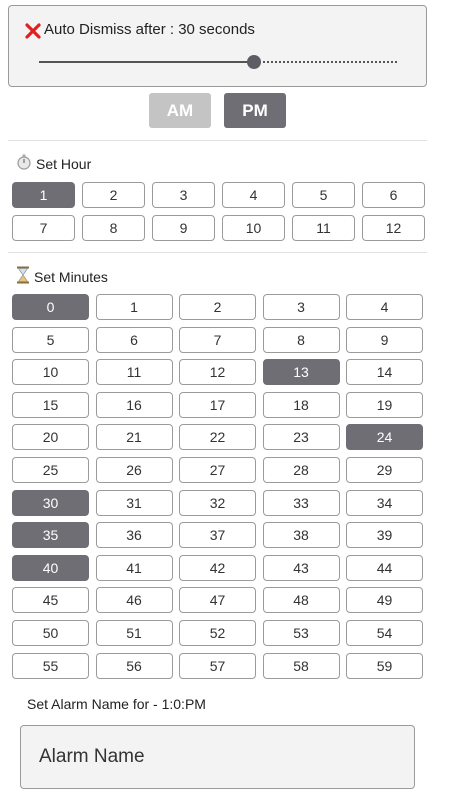 The width and height of the screenshot is (450, 800). I want to click on minute-button-28: 28, so click(301, 469).